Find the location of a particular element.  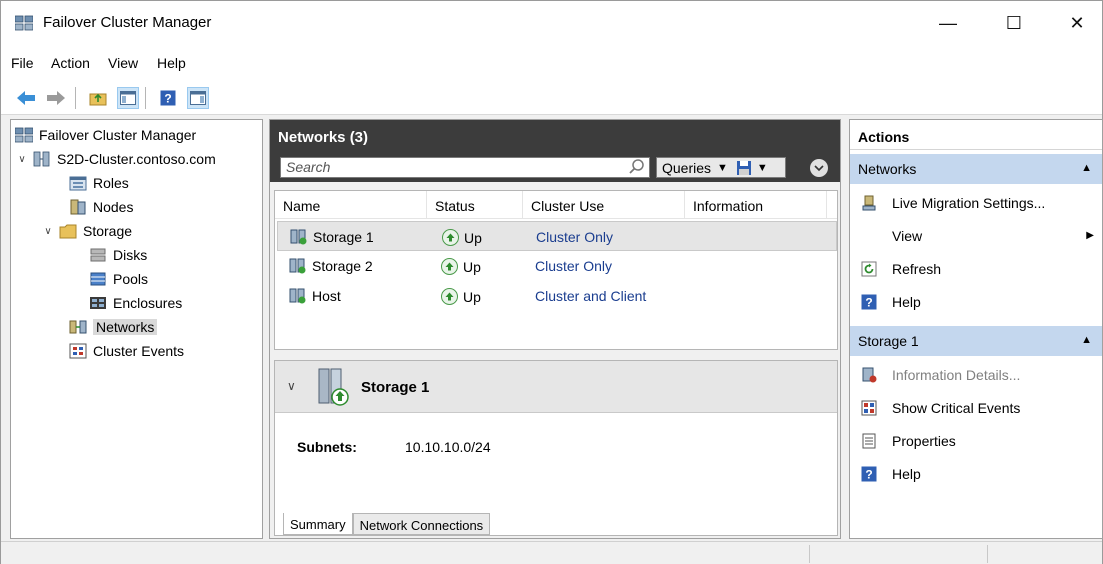

tree-item-roles: Roles is located at coordinates (99, 183).